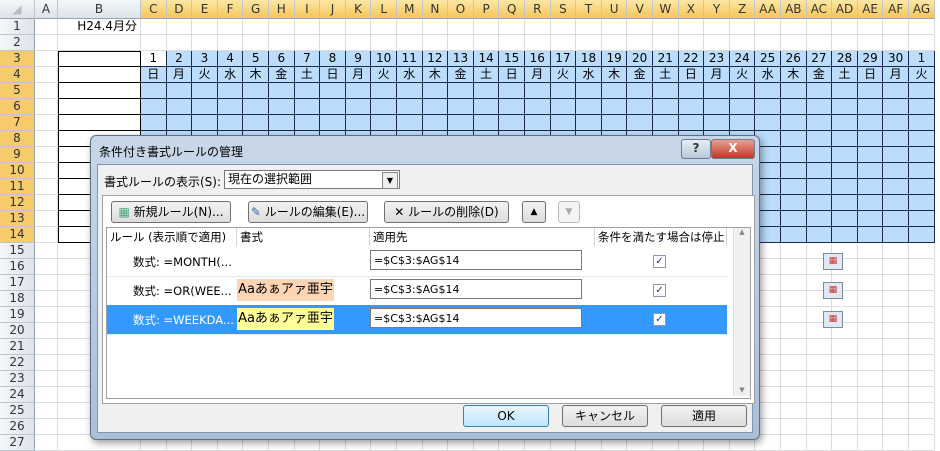 This screenshot has width=940, height=451. Describe the element at coordinates (205, 59) in the screenshot. I see `day-cell: 3` at that location.